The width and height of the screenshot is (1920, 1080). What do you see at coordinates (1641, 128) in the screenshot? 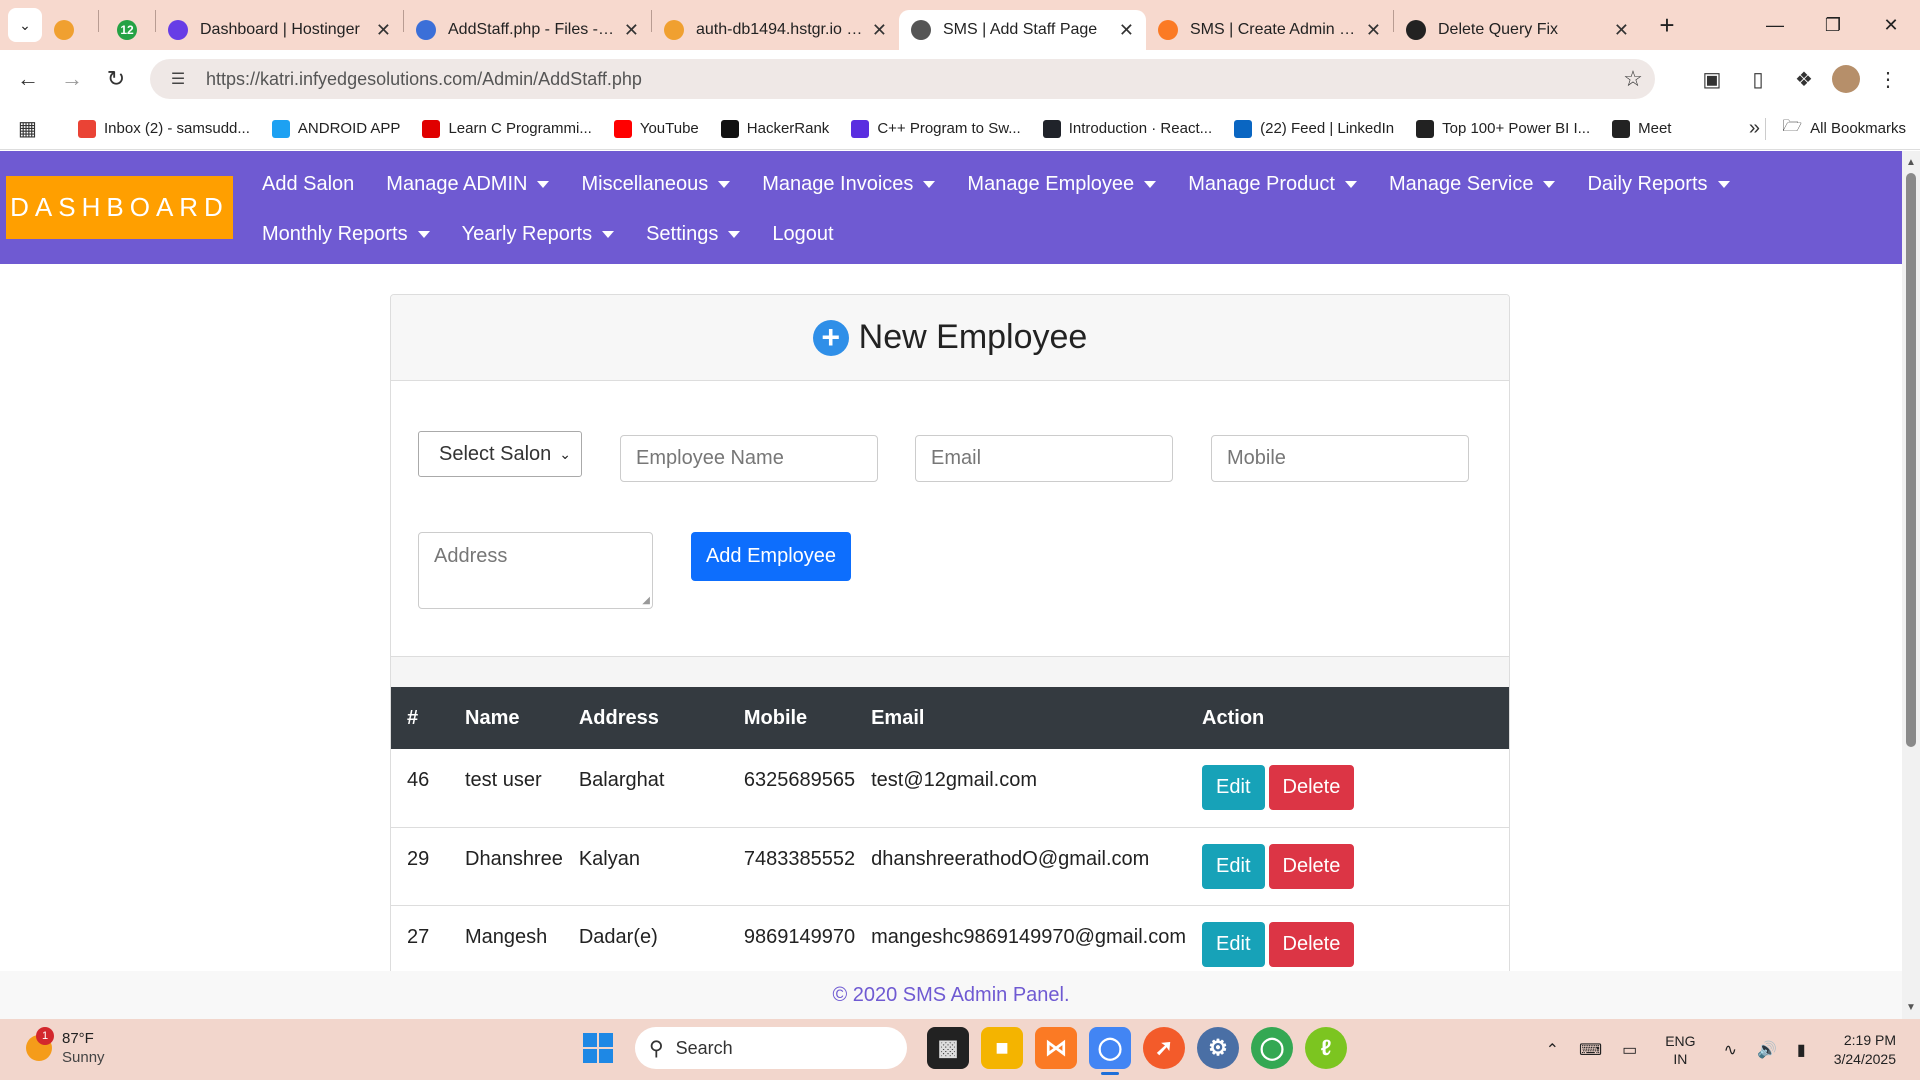
I see `bookmark-item: Meet` at bounding box center [1641, 128].